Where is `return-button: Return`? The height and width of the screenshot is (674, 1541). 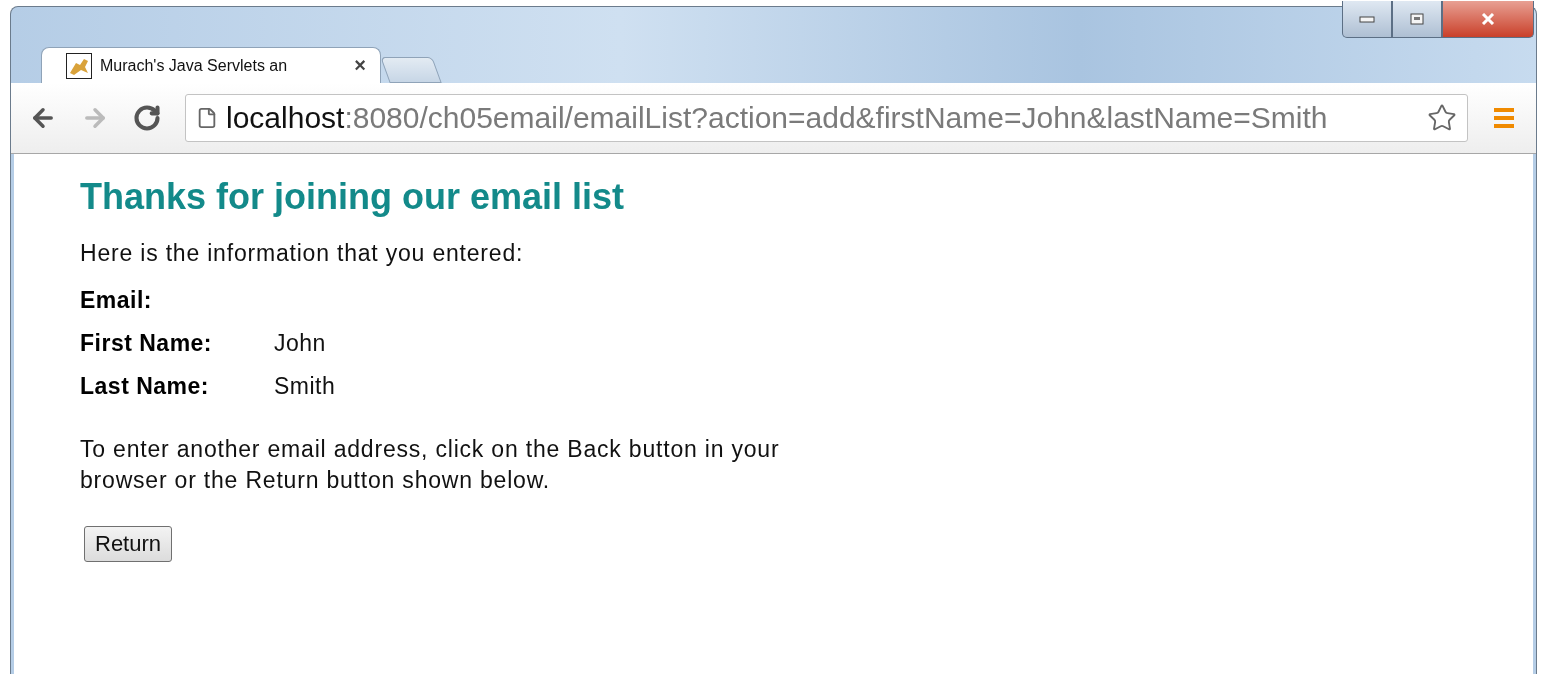 return-button: Return is located at coordinates (128, 544).